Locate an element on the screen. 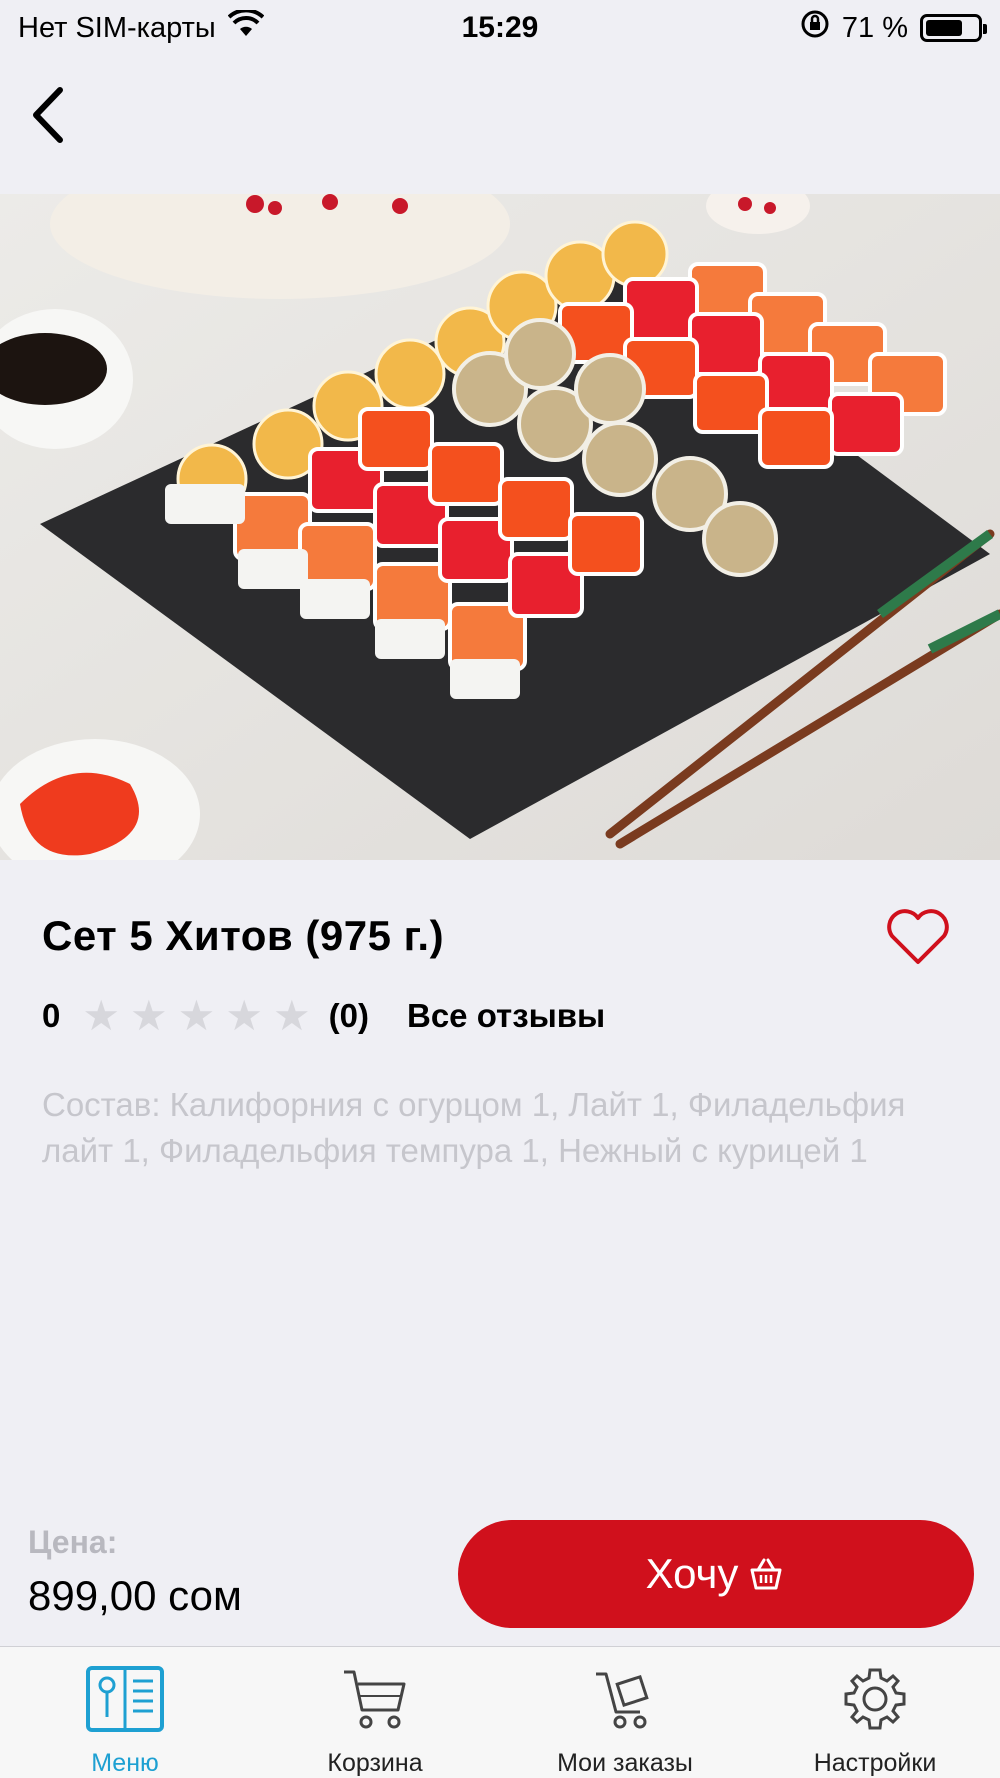 The image size is (1000, 1778). battery-percent: 71 % is located at coordinates (874, 27).